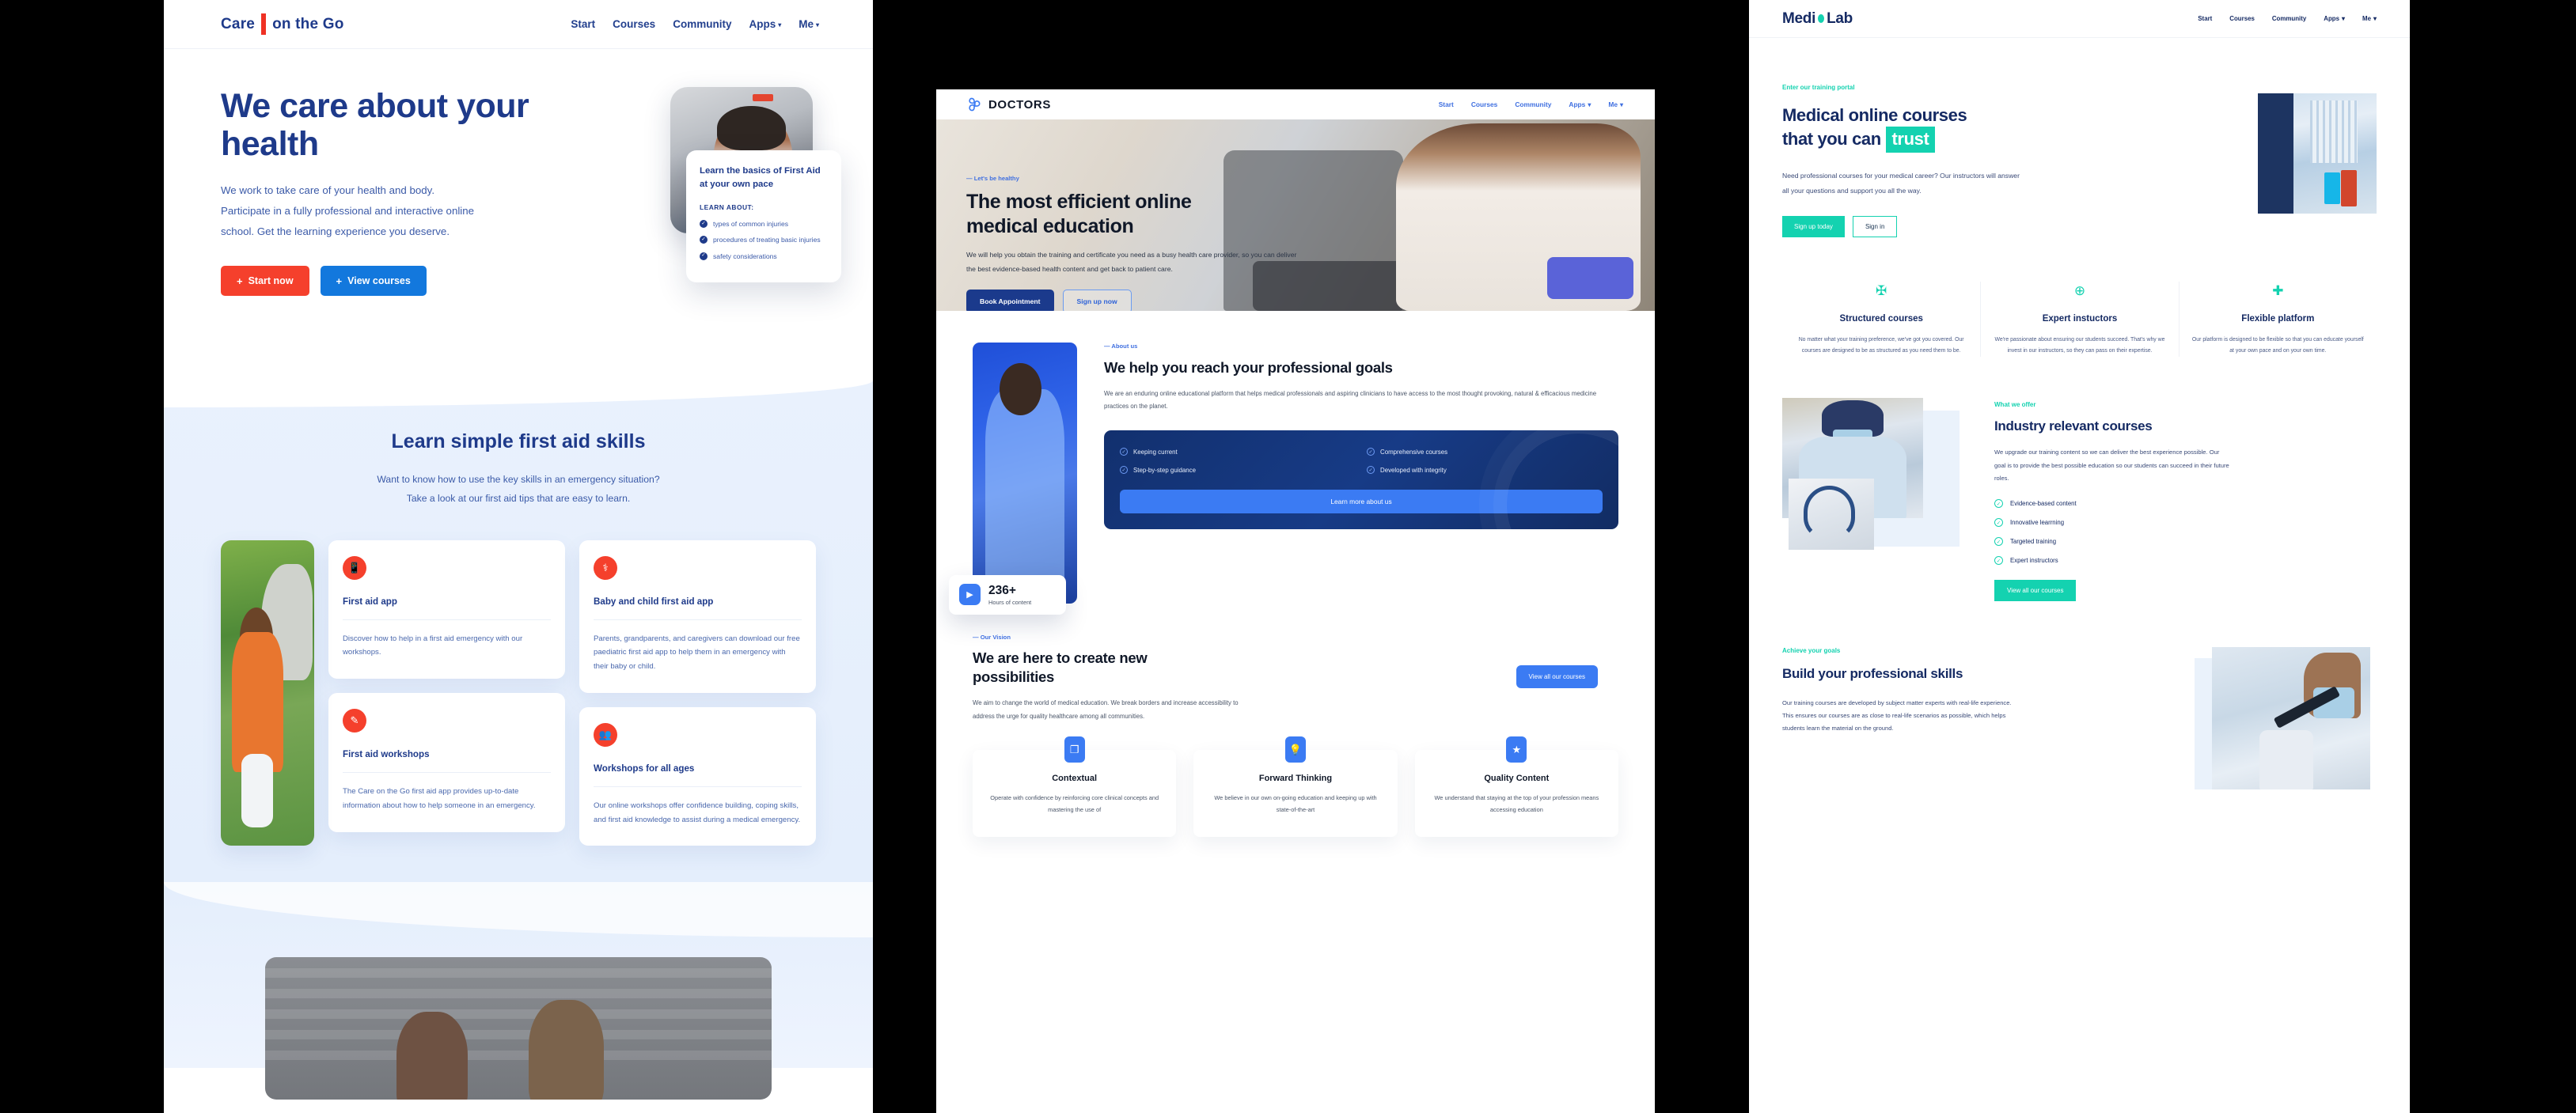 This screenshot has width=2576, height=1113. I want to click on industry-kicker: What we offer, so click(2015, 405).